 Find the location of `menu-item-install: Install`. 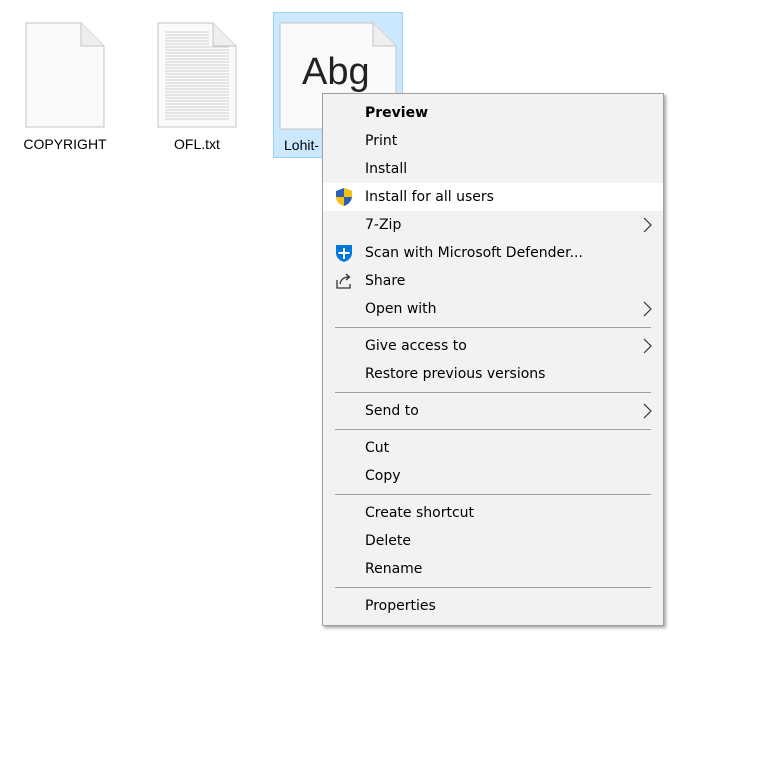

menu-item-install: Install is located at coordinates (493, 169).